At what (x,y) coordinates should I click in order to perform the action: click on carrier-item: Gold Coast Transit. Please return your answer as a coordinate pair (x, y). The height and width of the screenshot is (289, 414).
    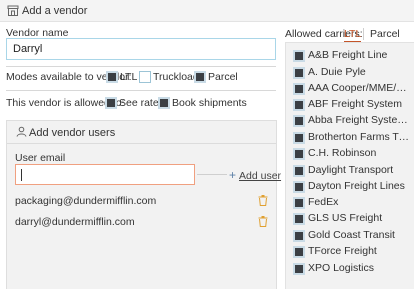
    Looking at the image, I should click on (353, 236).